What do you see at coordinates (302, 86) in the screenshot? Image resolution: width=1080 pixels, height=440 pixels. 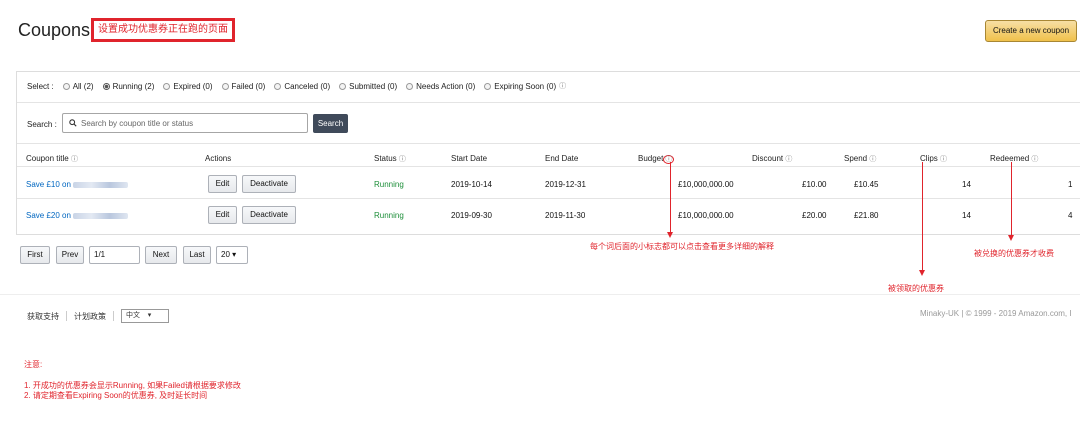 I see `filter-canceled: Canceled (0)` at bounding box center [302, 86].